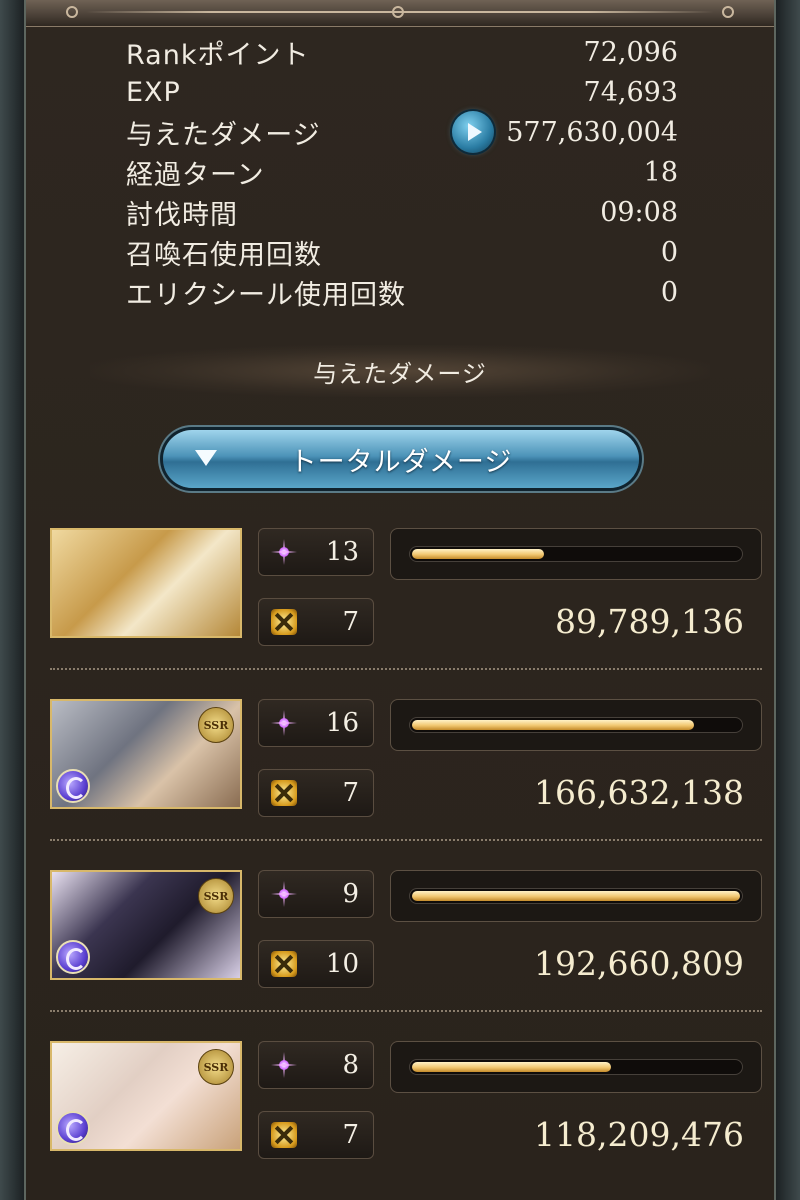  I want to click on section-header: 与えたダメージ, so click(400, 371).